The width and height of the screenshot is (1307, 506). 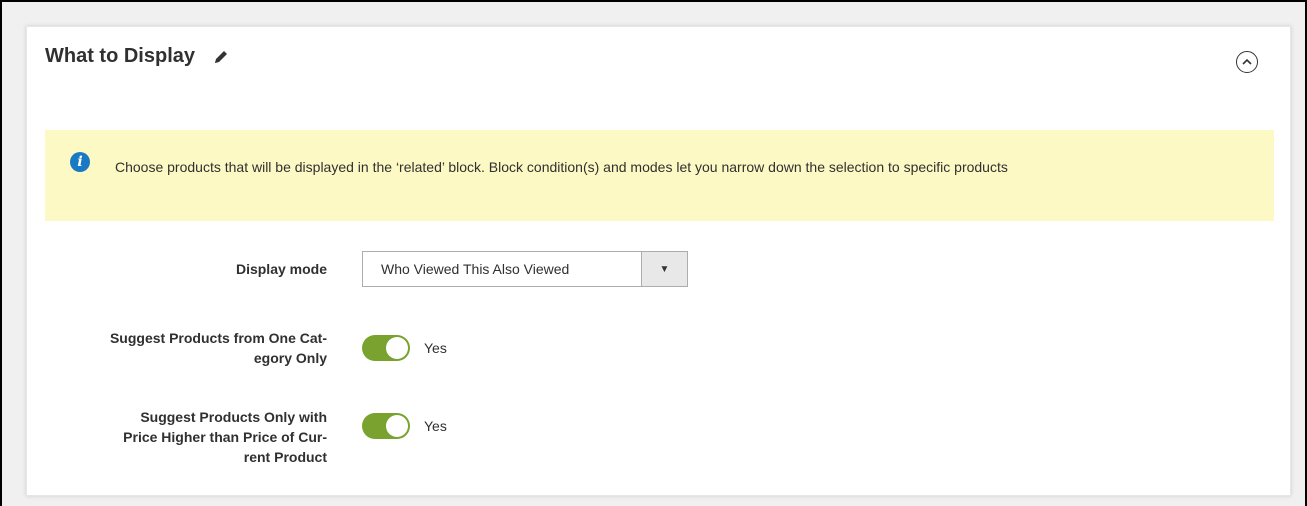 What do you see at coordinates (285, 457) in the screenshot?
I see `higher-price-label-line3: rent Product` at bounding box center [285, 457].